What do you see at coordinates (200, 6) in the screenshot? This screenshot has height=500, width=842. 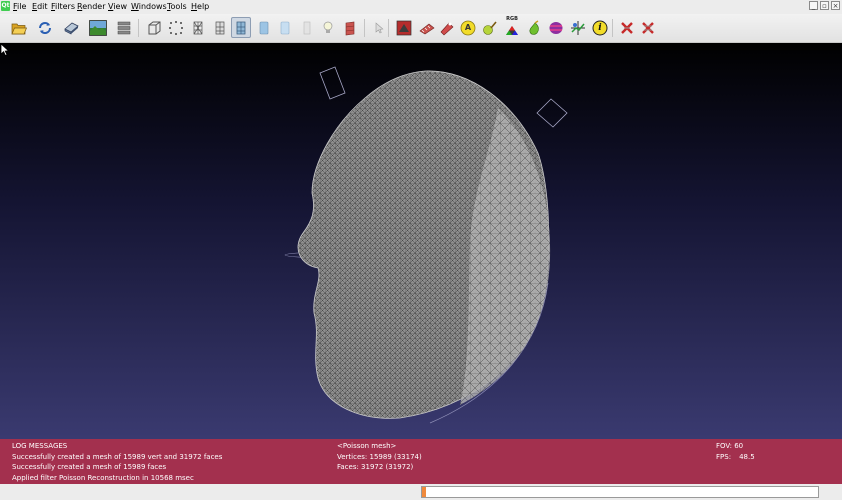 I see `menu-help: Help` at bounding box center [200, 6].